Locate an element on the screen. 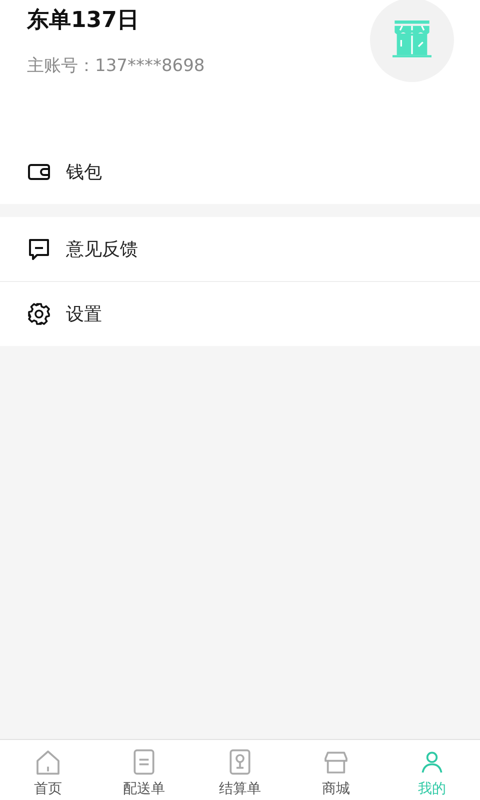 The image size is (480, 800). account-number: 主账号：137****8698 is located at coordinates (116, 66).